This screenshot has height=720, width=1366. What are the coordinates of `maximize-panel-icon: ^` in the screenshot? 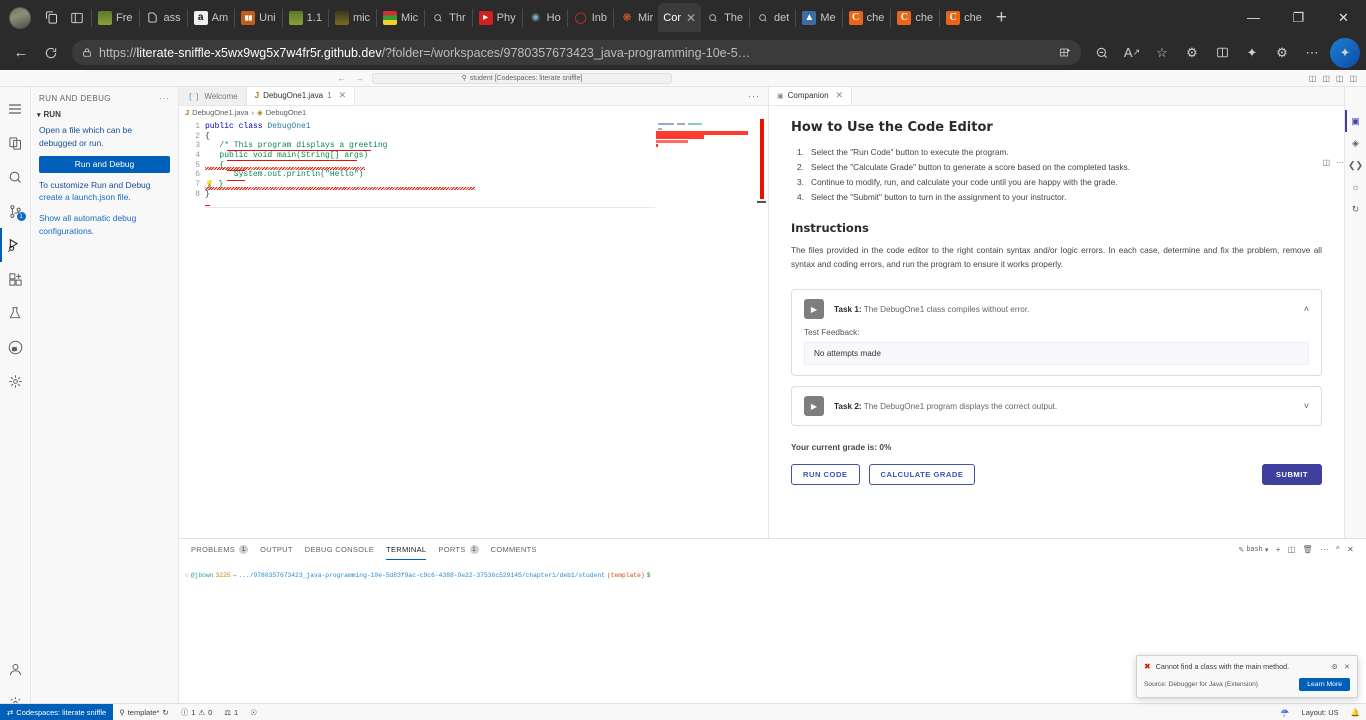 It's located at (1338, 549).